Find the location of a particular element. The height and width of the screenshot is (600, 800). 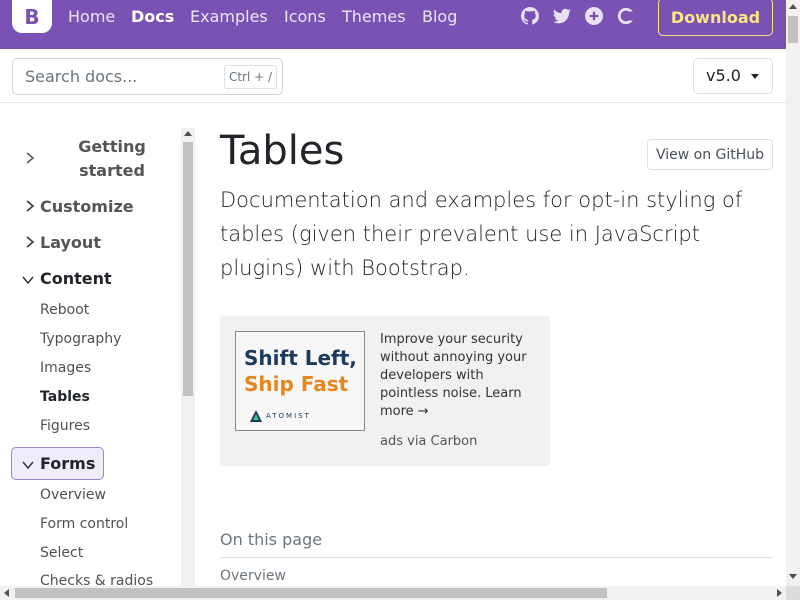

sidebar-group-getting-started: Getting started is located at coordinates (112, 159).